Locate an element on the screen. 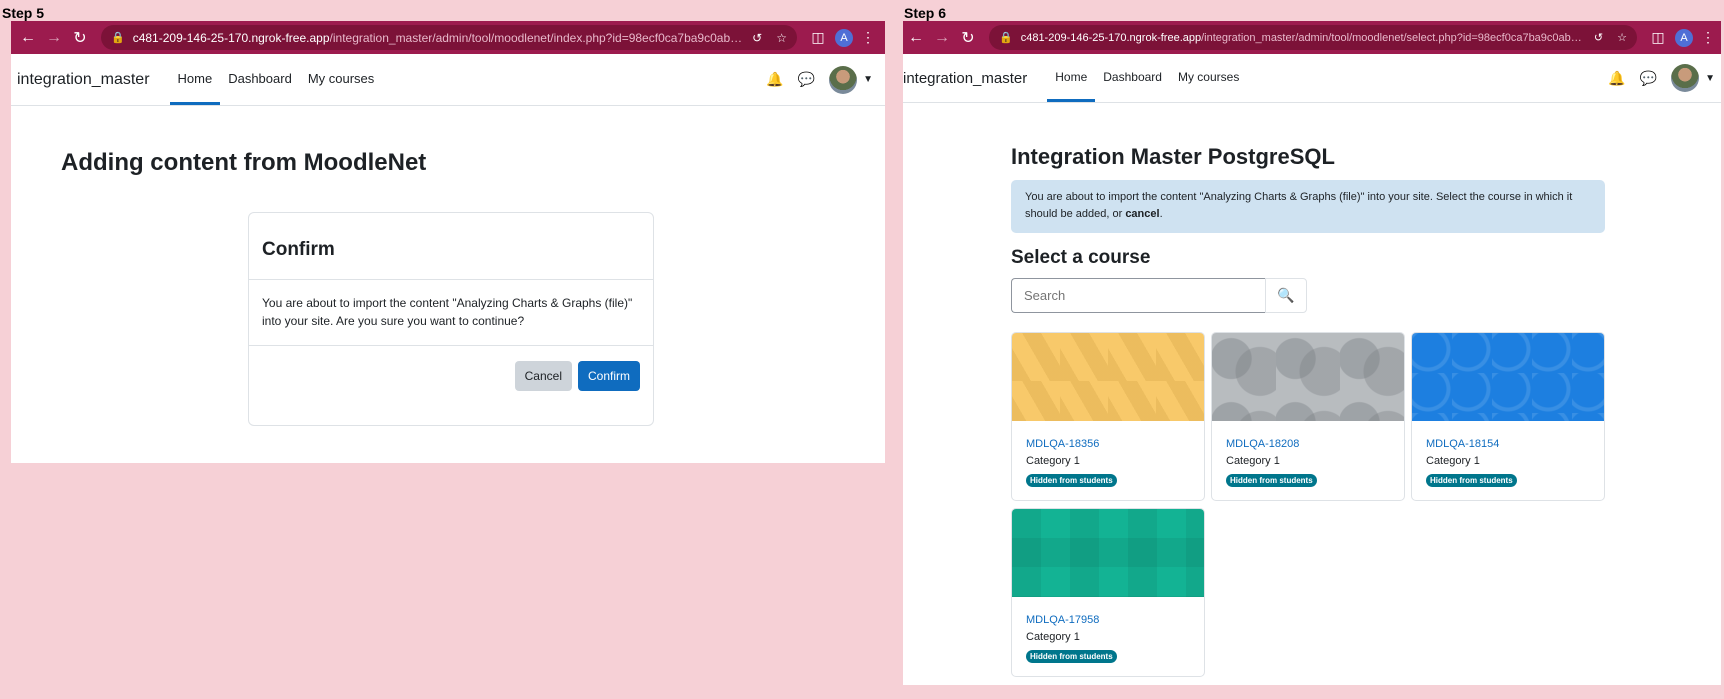 This screenshot has height=699, width=1724. cancel-link: cancel is located at coordinates (1142, 214).